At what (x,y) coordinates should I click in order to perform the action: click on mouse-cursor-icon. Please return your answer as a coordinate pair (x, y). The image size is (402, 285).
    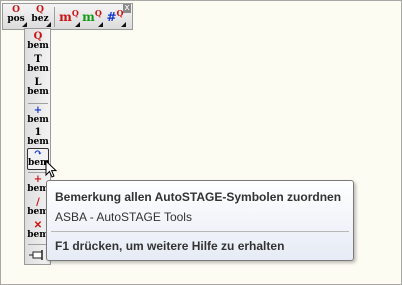
    Looking at the image, I should click on (51, 169).